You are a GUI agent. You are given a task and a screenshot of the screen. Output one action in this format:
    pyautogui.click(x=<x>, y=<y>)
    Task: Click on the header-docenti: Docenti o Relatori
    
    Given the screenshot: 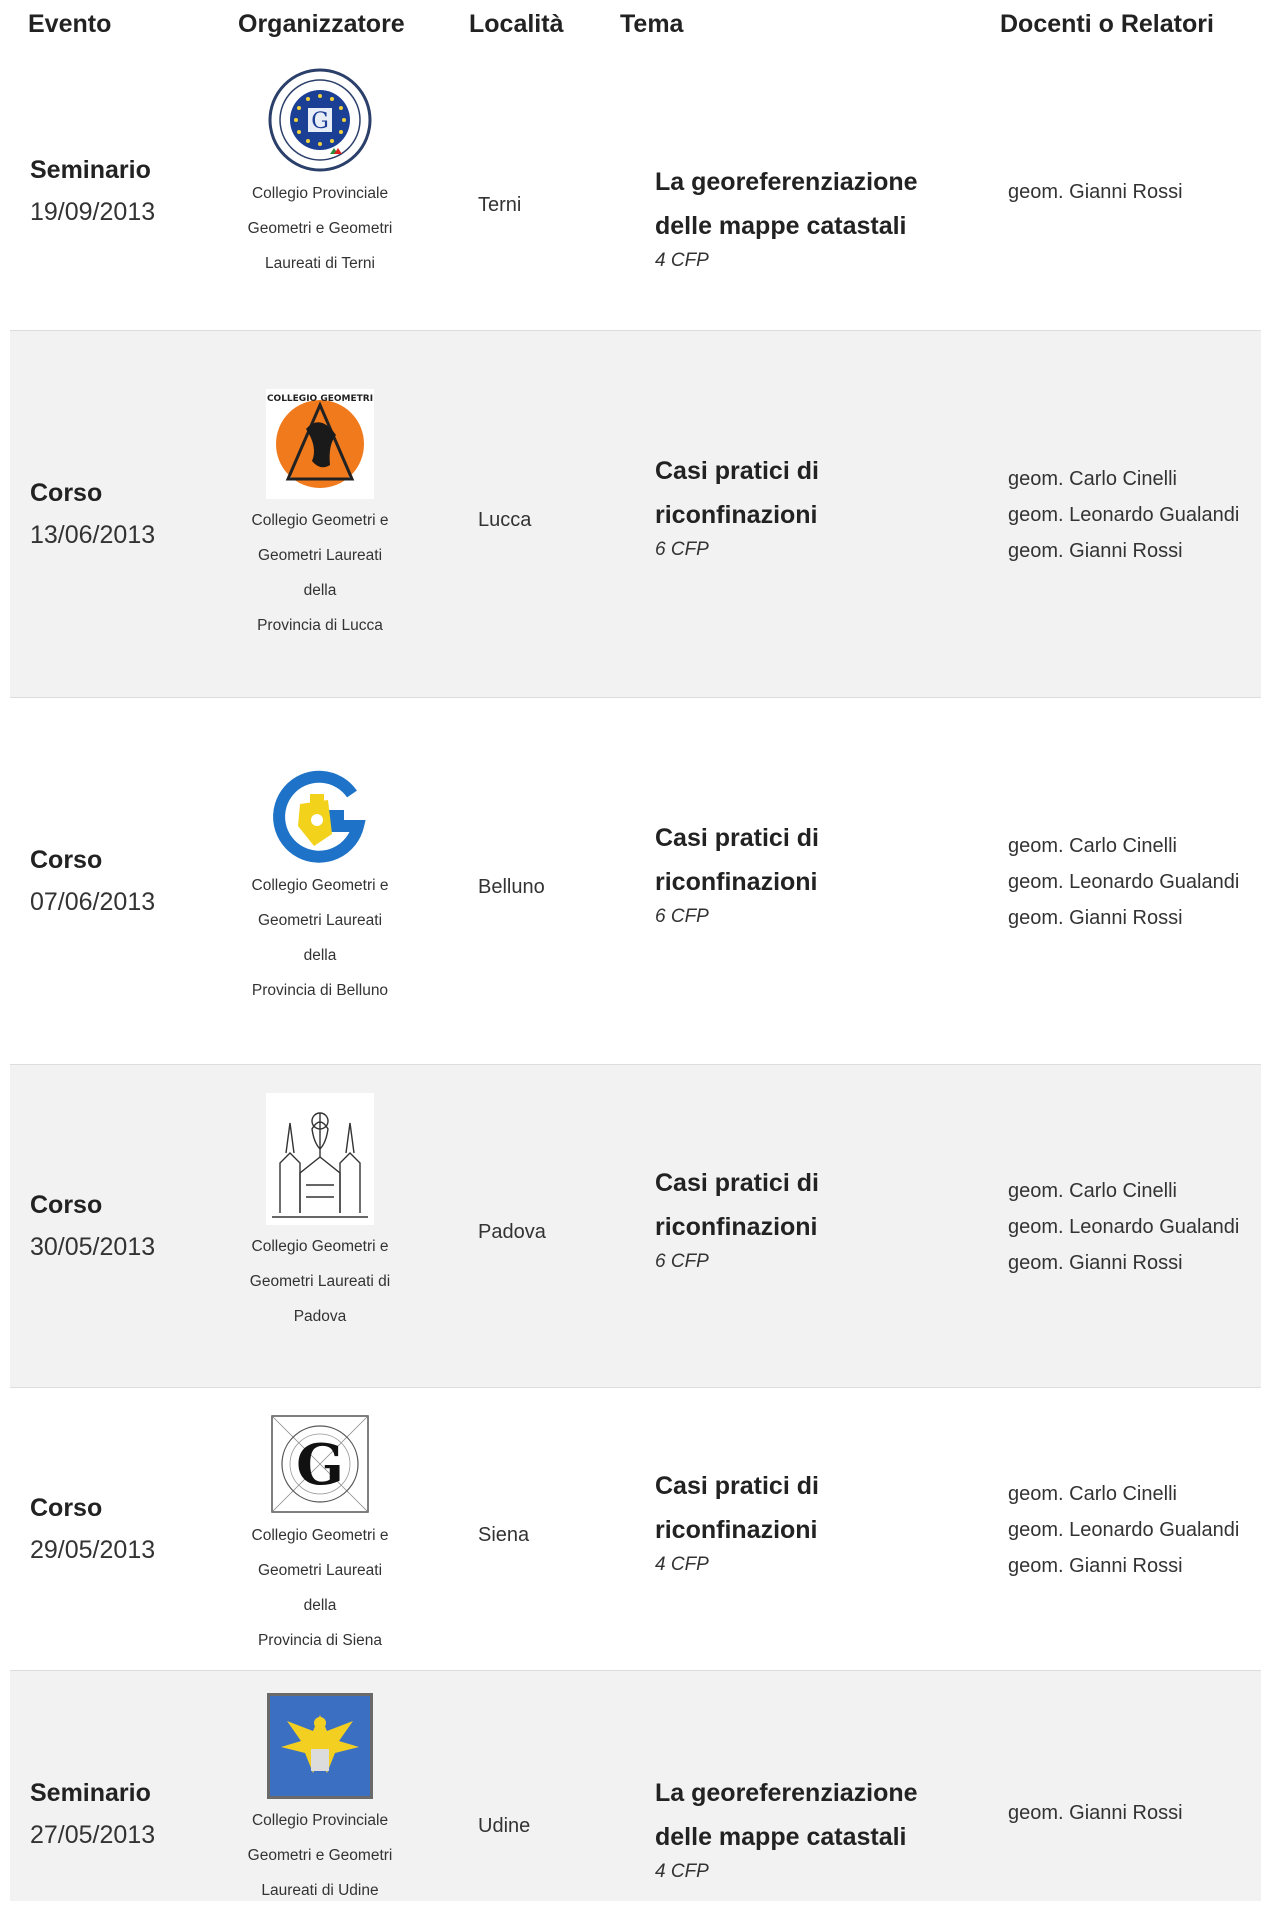 What is the action you would take?
    pyautogui.click(x=1107, y=24)
    